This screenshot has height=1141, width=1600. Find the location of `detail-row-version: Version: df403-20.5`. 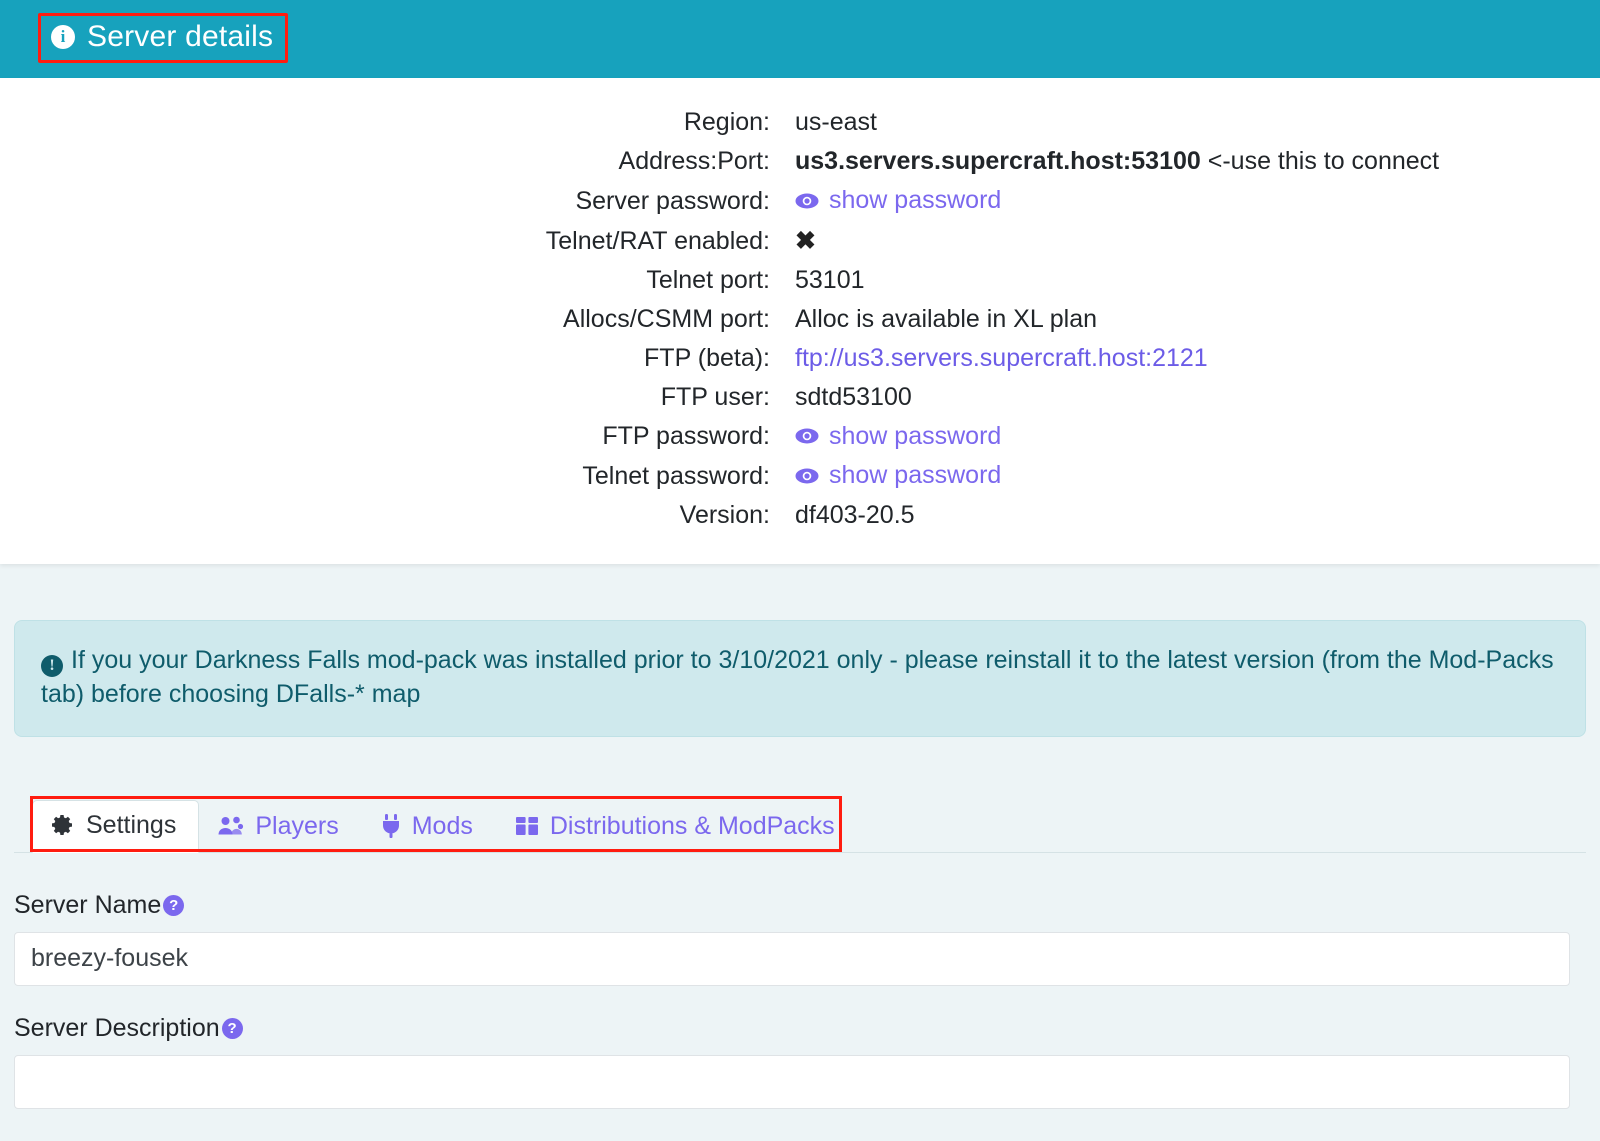

detail-row-version: Version: df403-20.5 is located at coordinates (800, 515).